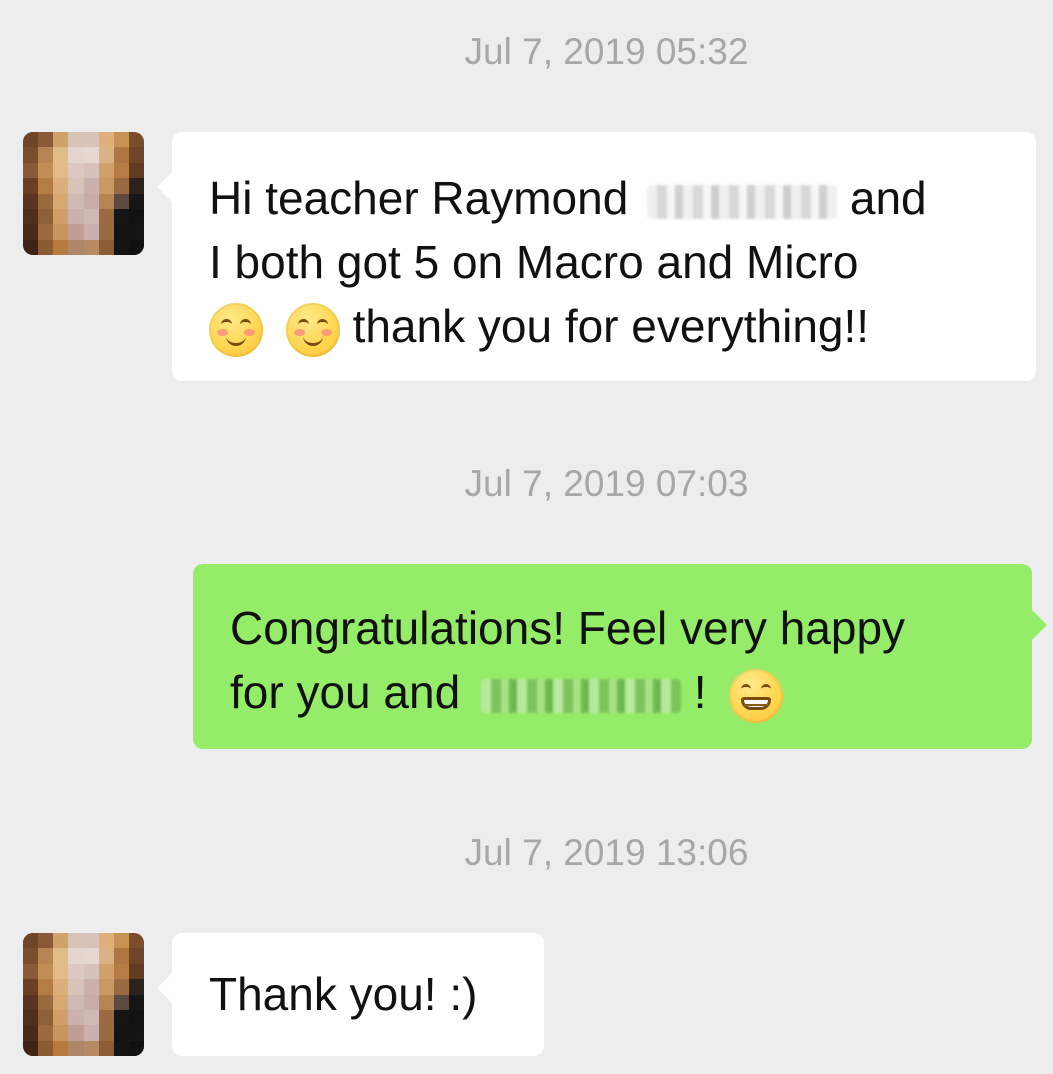 The width and height of the screenshot is (1053, 1074). What do you see at coordinates (534, 262) in the screenshot?
I see `message-line-2: I both got 5 on Macro and Micro` at bounding box center [534, 262].